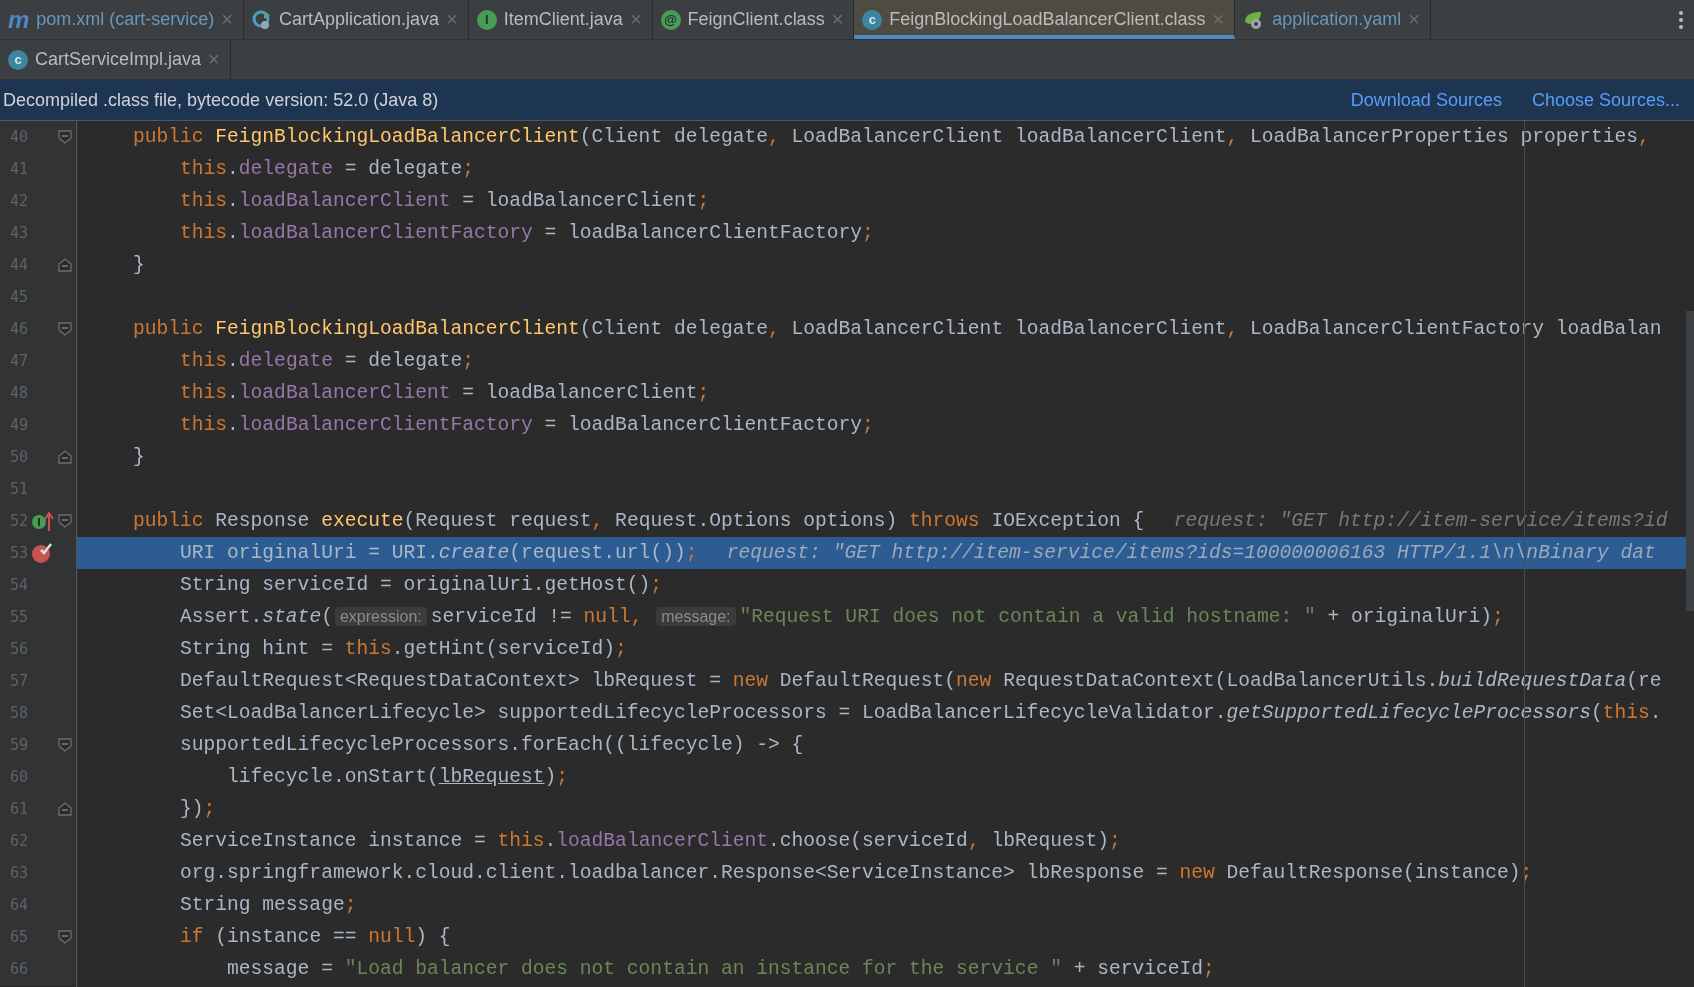  Describe the element at coordinates (920, 681) in the screenshot. I see `code-line: DefaultRequest<RequestDataContext> lbRequest = new DefaultRequest(new RequestDataContext(LoadBalancerUtils.buildRequestData(re` at that location.